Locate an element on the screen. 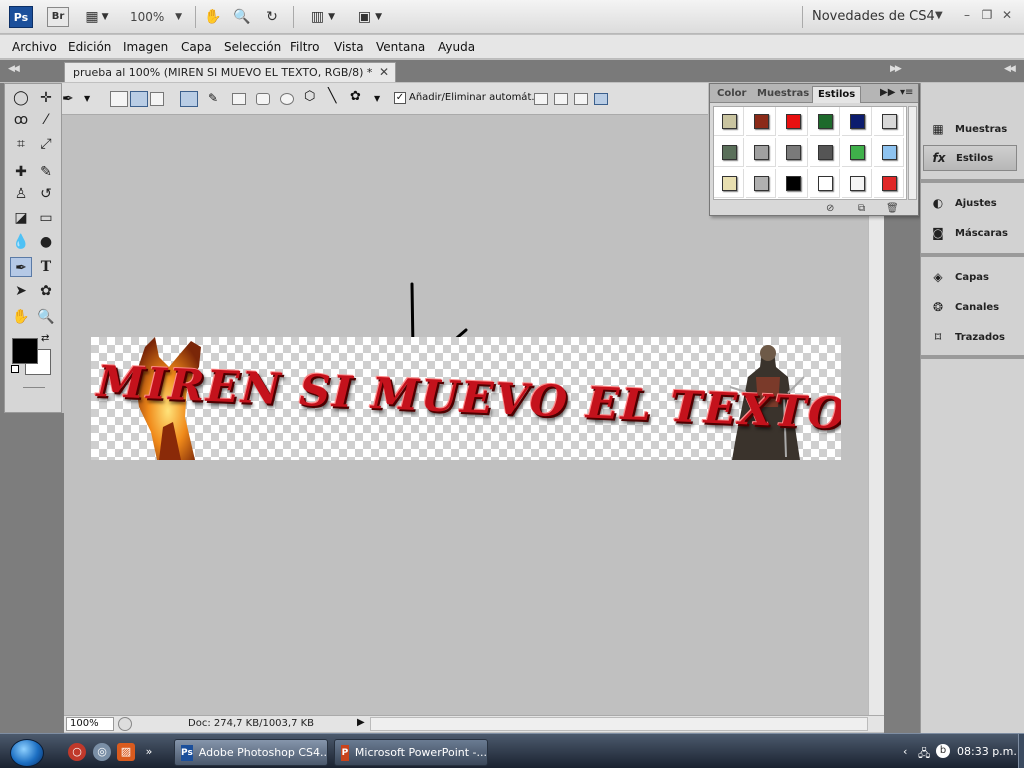 This screenshot has width=1024, height=768. more-quicklaunch-icon: » is located at coordinates (149, 752).